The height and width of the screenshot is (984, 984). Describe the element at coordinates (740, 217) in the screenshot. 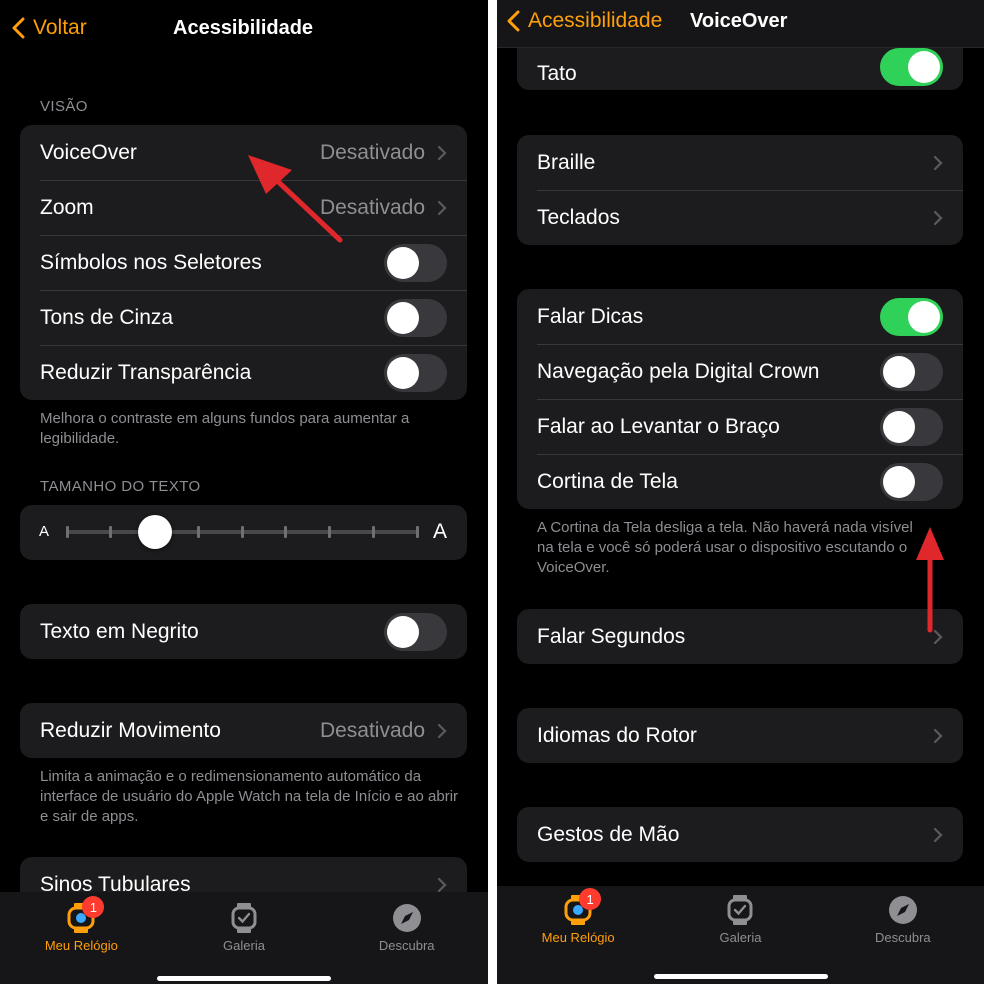

I see `keyboards-row: Teclados` at that location.